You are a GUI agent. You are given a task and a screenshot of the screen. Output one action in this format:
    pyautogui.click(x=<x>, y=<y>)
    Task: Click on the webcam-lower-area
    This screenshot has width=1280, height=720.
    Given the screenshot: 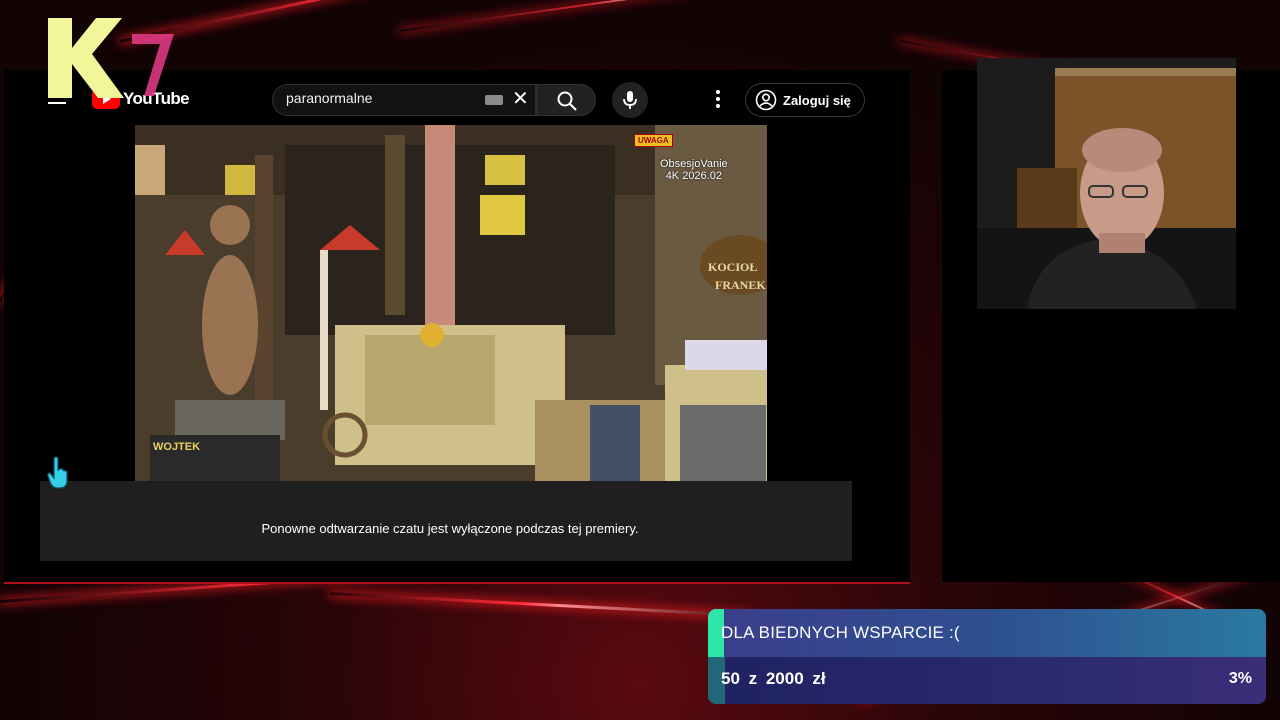 What is the action you would take?
    pyautogui.click(x=1114, y=435)
    